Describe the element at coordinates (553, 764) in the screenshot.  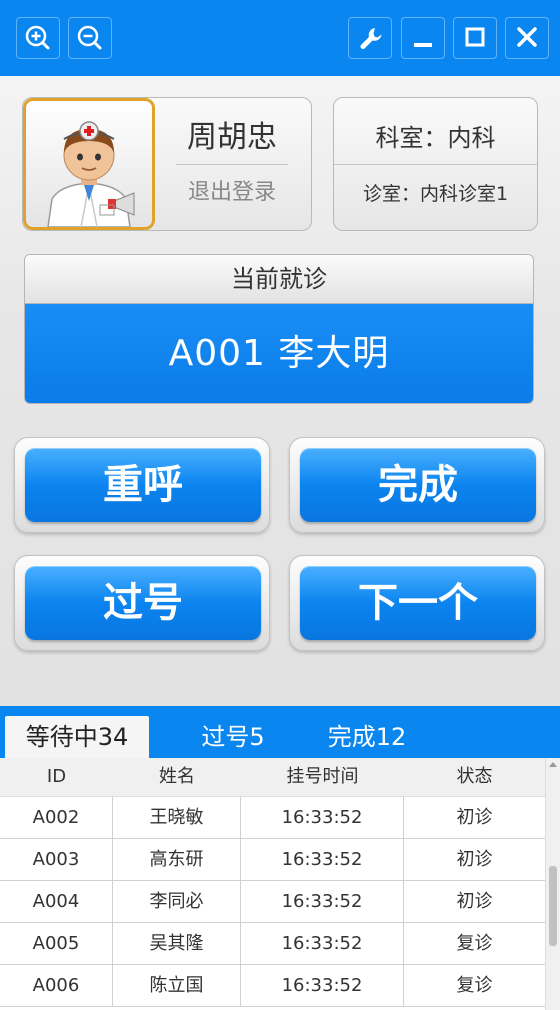
I see `scroll-up-icon` at that location.